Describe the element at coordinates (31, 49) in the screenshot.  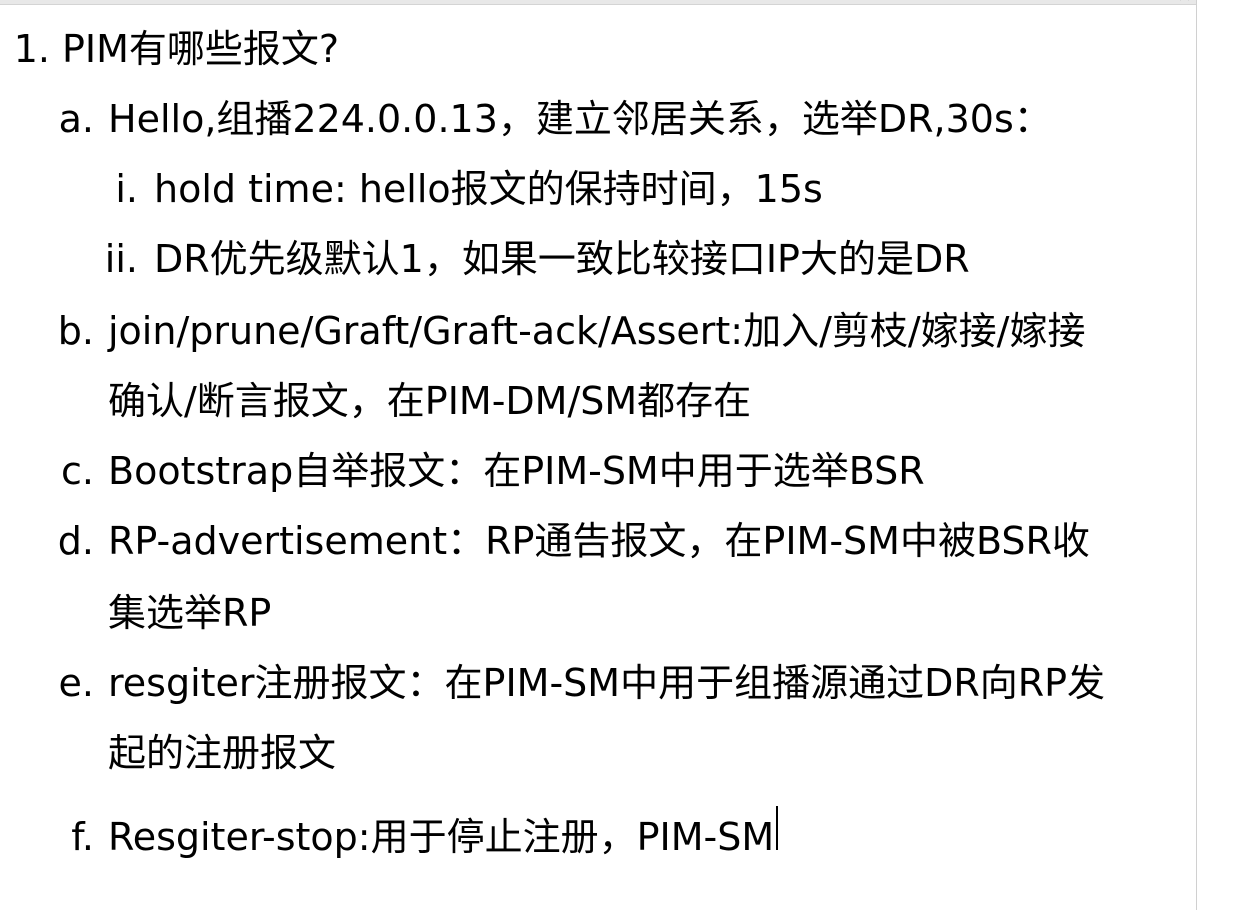
I see `list-marker: 1.` at that location.